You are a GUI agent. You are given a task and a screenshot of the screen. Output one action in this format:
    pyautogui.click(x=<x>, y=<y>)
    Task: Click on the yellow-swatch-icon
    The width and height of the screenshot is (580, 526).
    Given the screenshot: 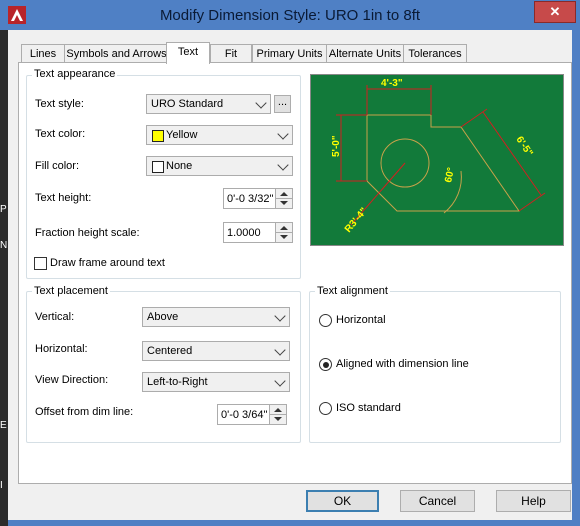 What is the action you would take?
    pyautogui.click(x=158, y=136)
    